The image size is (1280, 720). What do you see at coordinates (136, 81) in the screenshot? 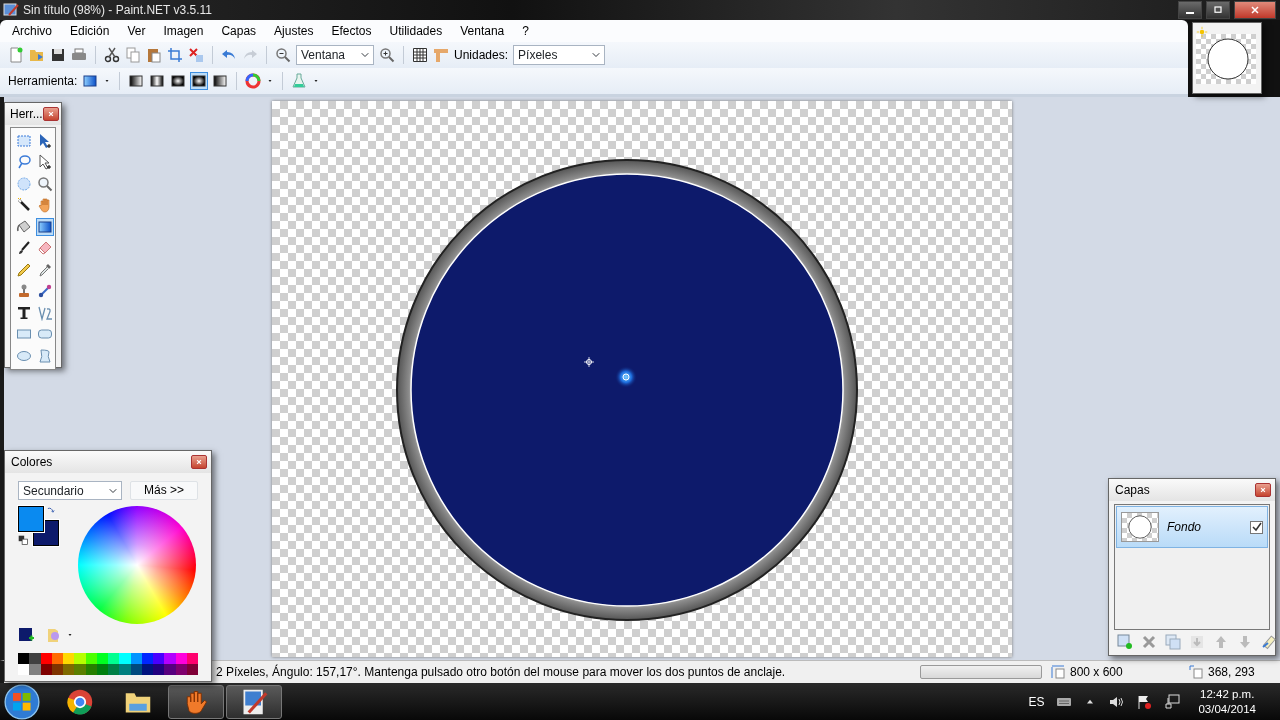
I see `linear-gradient-icon` at bounding box center [136, 81].